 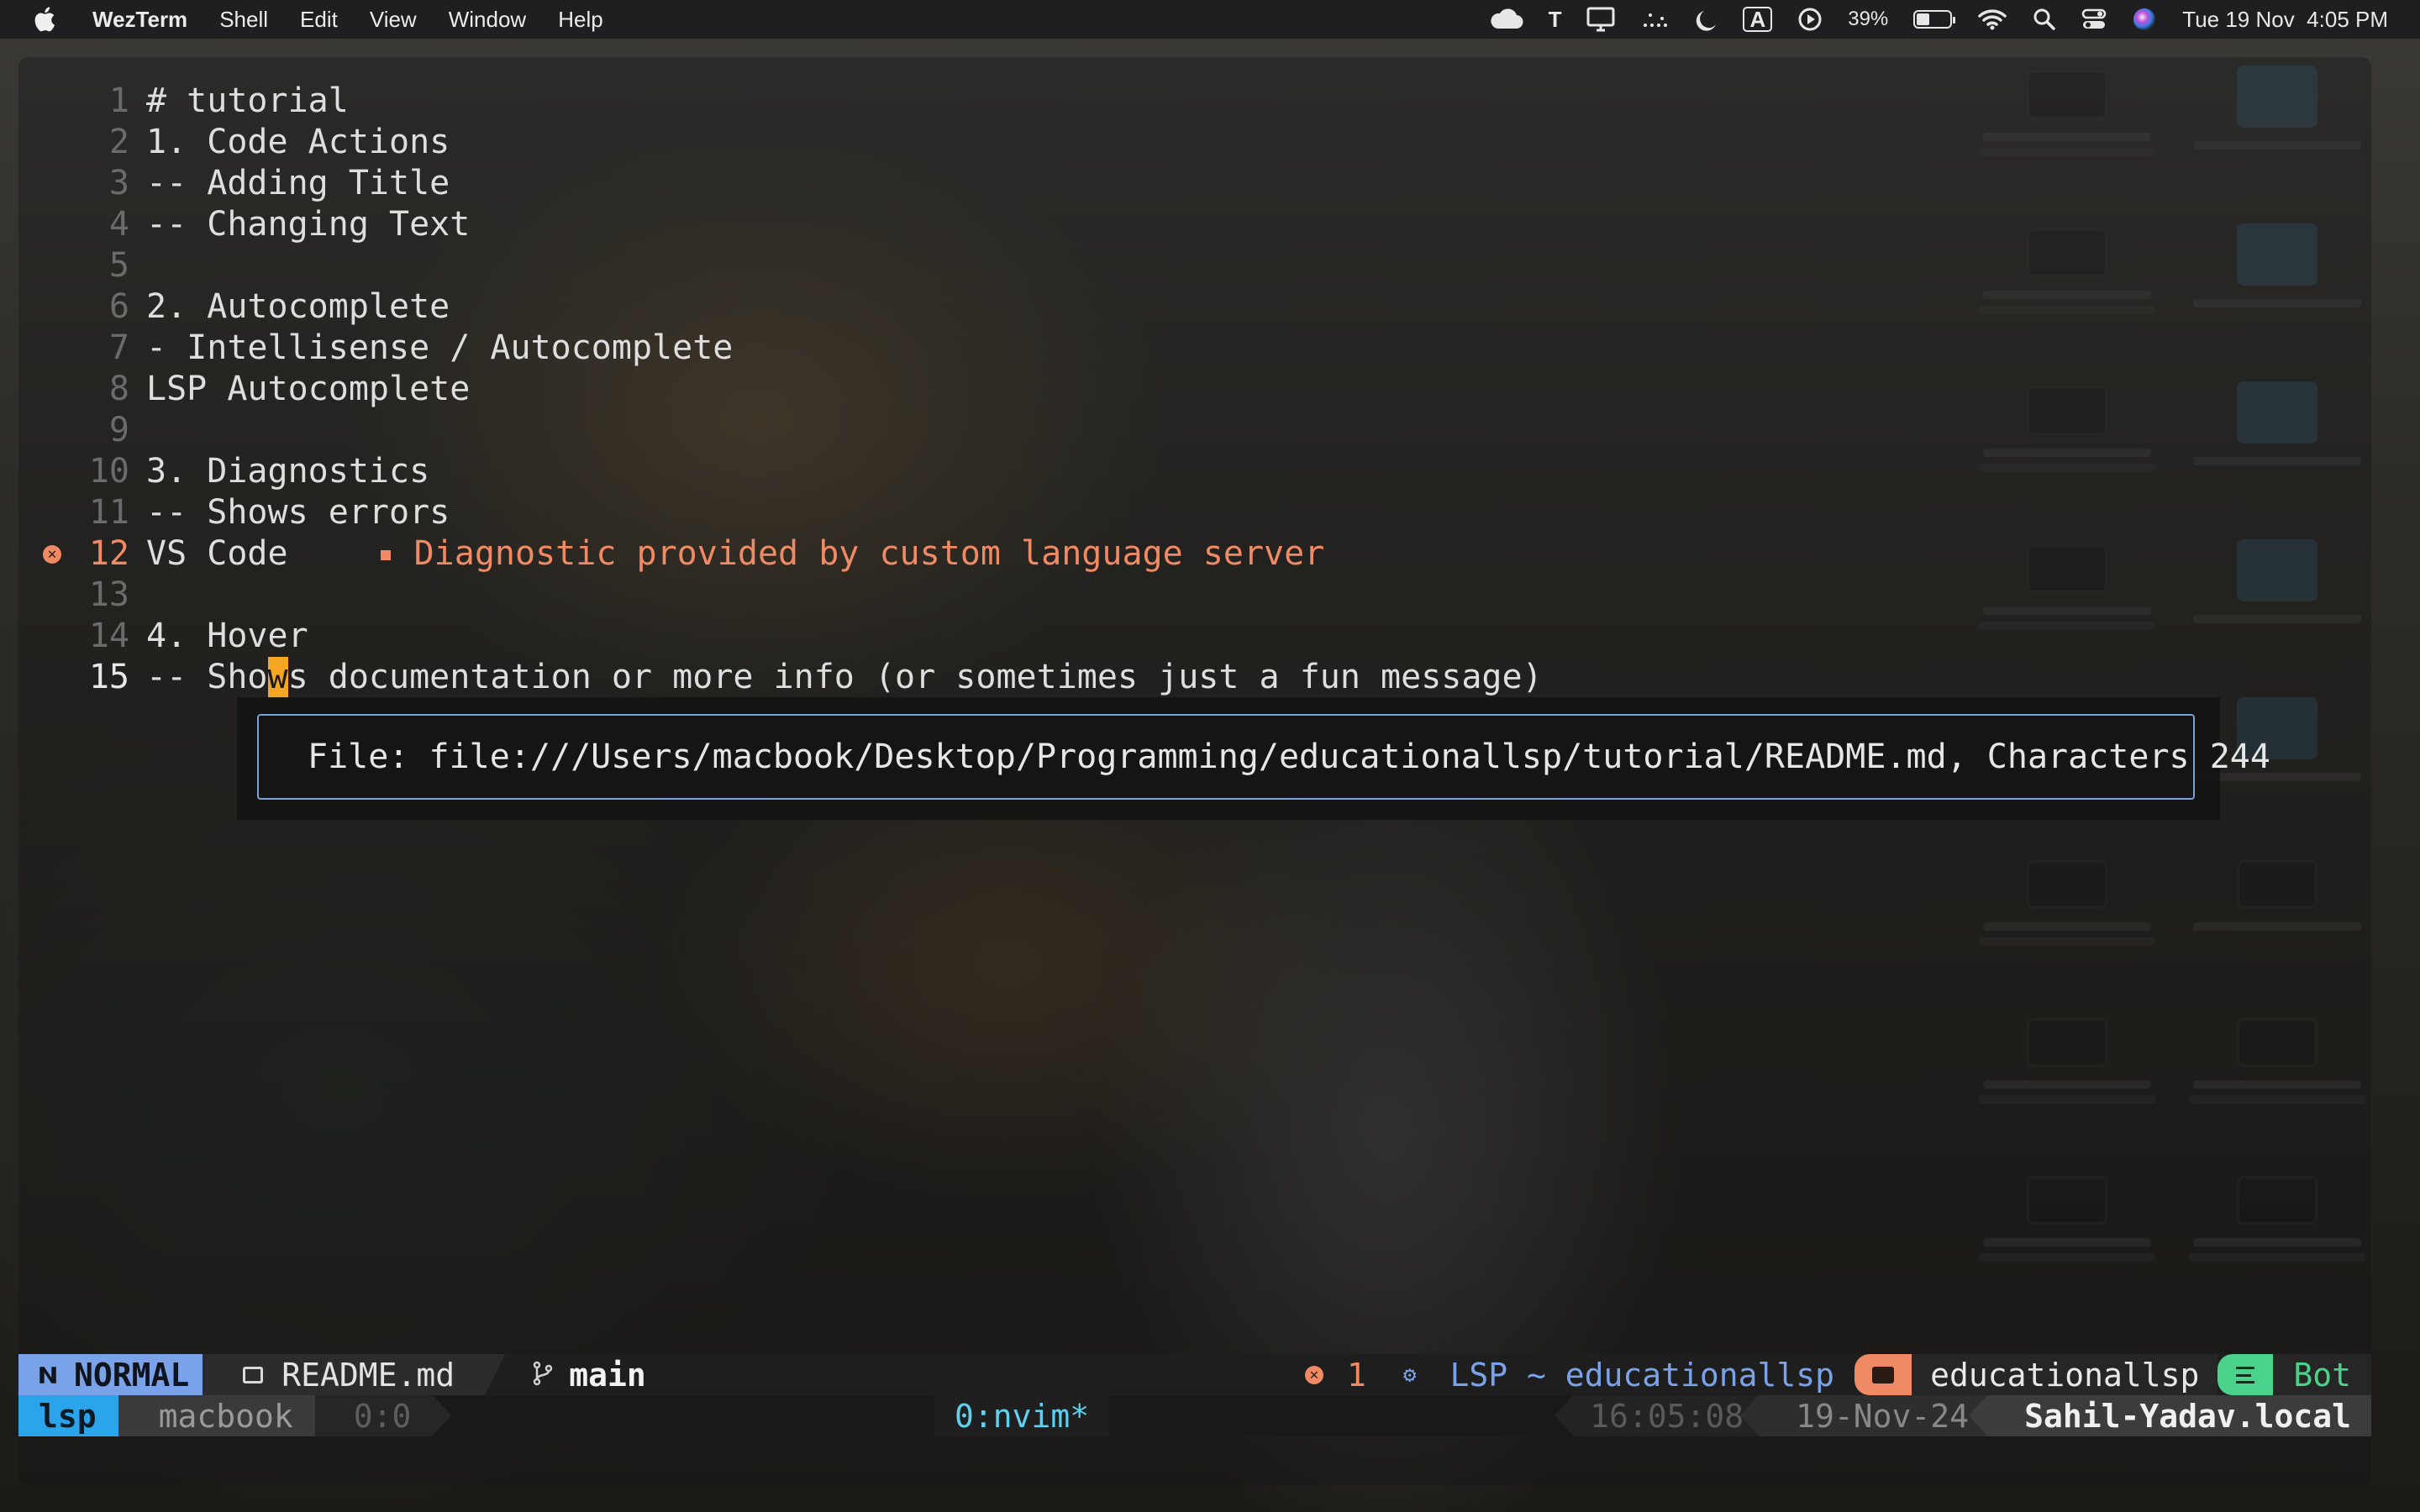 I want to click on line-number: 11, so click(x=109, y=512).